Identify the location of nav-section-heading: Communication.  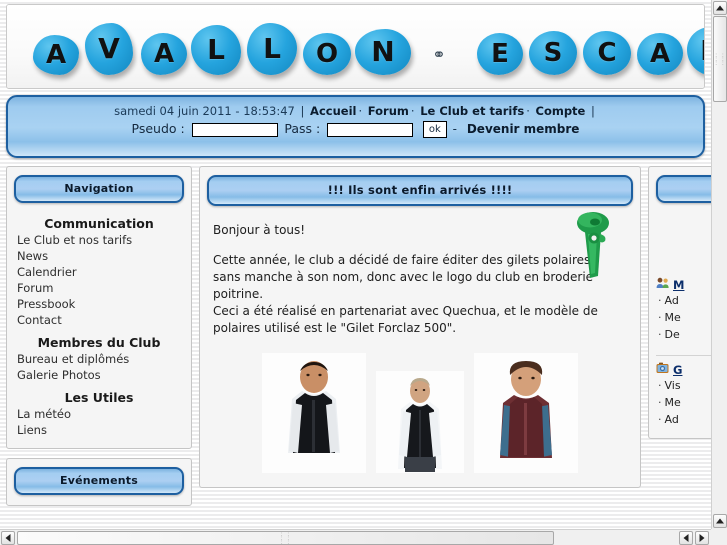
(99, 223).